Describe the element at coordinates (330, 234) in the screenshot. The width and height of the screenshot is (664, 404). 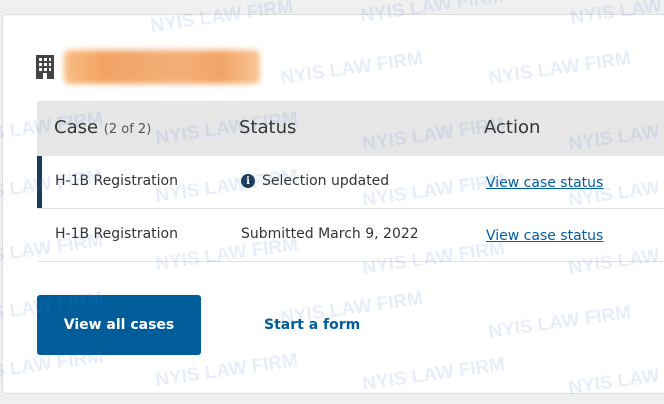
I see `case-status-text: Submitted March 9, 2022` at that location.